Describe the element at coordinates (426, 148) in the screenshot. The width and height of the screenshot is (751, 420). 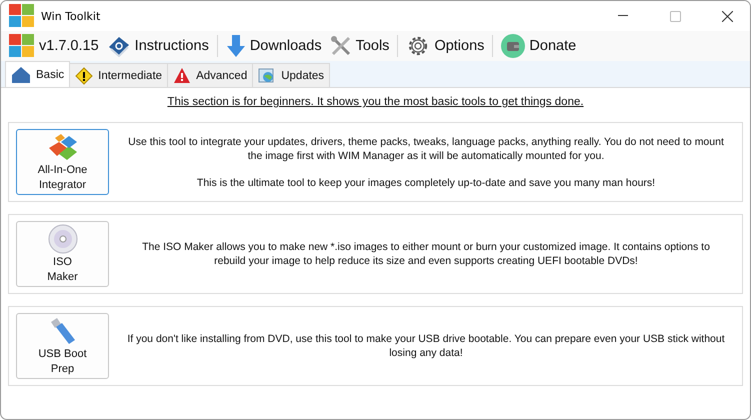
I see `tool-description: Use this tool to integrate your updates, drivers, theme packs, tweaks, language packs, anything really. You do not need to mount the image first with WIM Manager as it will be automatically mounted for you.` at that location.